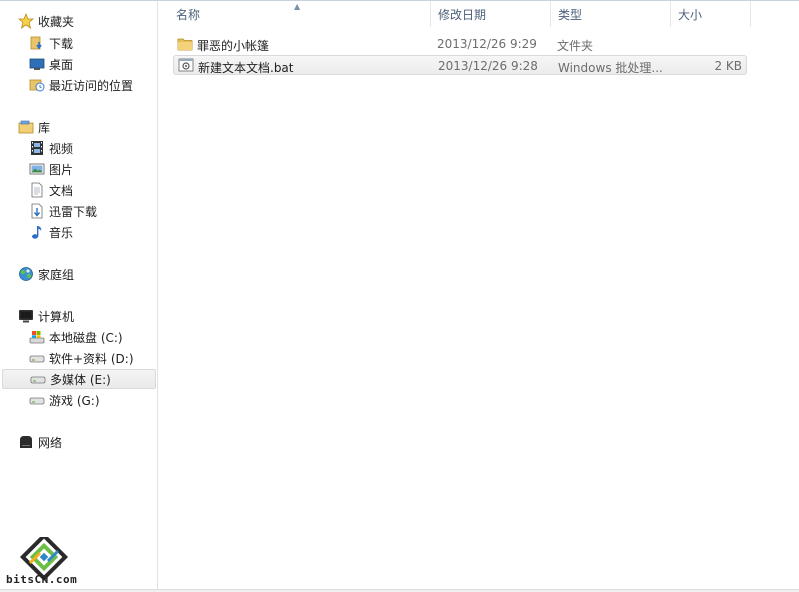  I want to click on nav-computer: 计算机, so click(87, 316).